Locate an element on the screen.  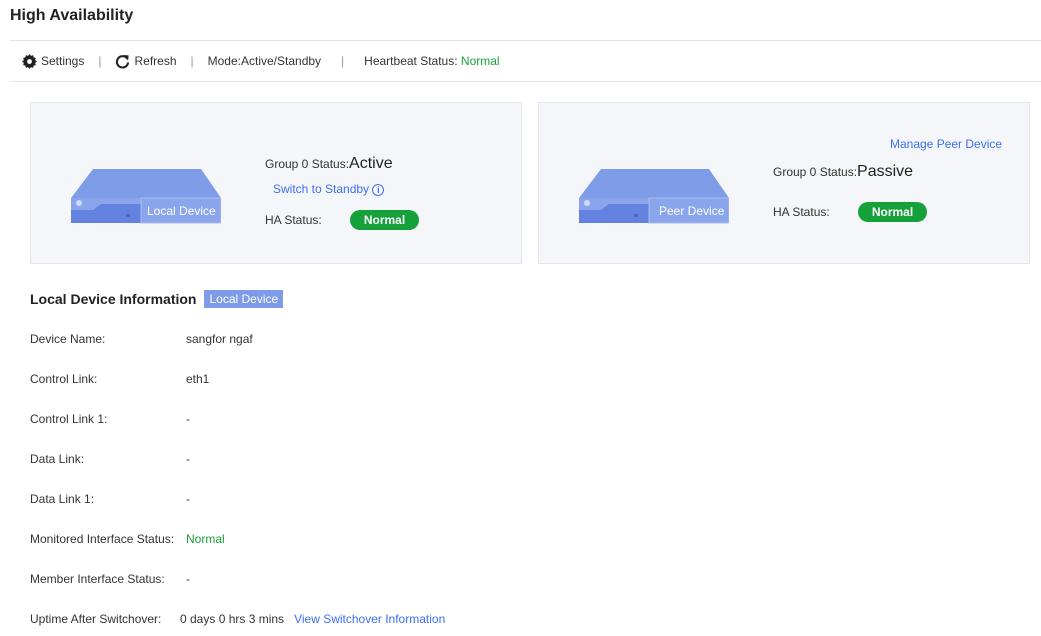
peer-device-image: Peer Device is located at coordinates (654, 198).